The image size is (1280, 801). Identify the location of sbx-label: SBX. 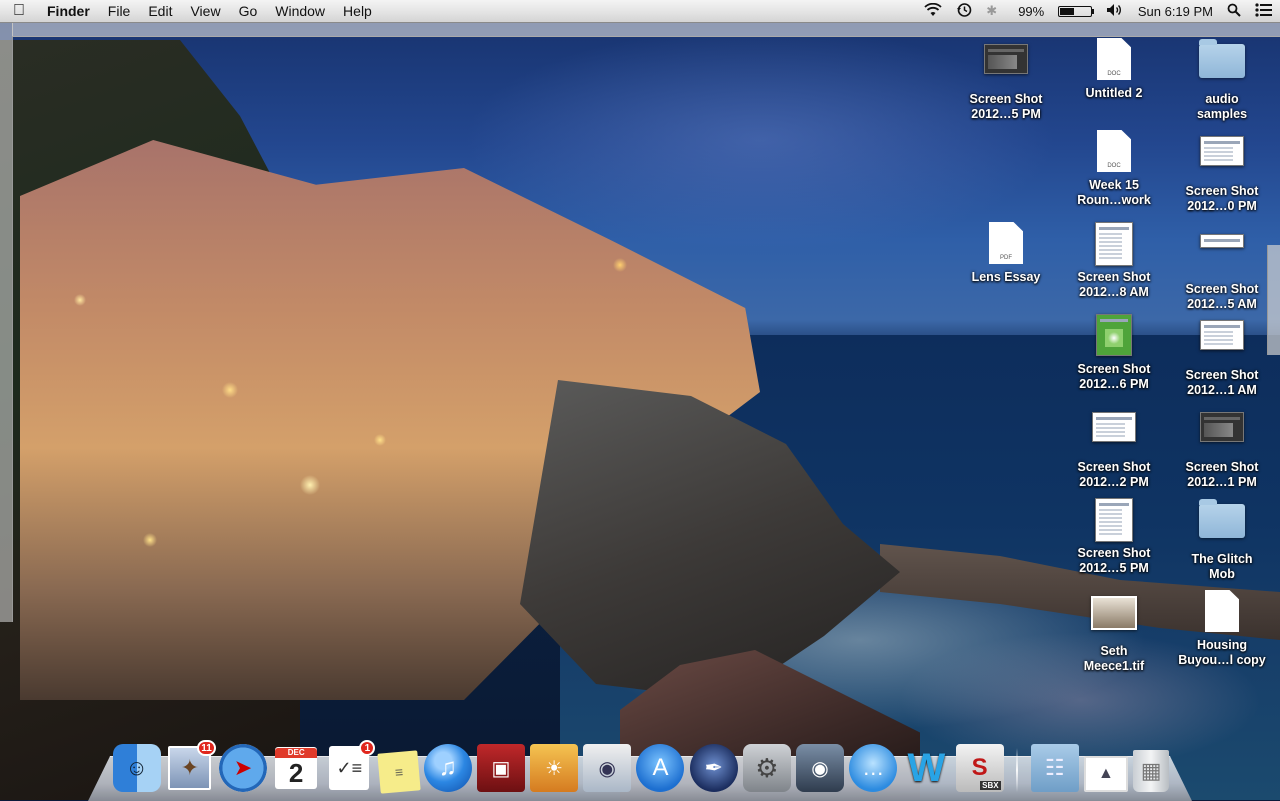
(990, 785).